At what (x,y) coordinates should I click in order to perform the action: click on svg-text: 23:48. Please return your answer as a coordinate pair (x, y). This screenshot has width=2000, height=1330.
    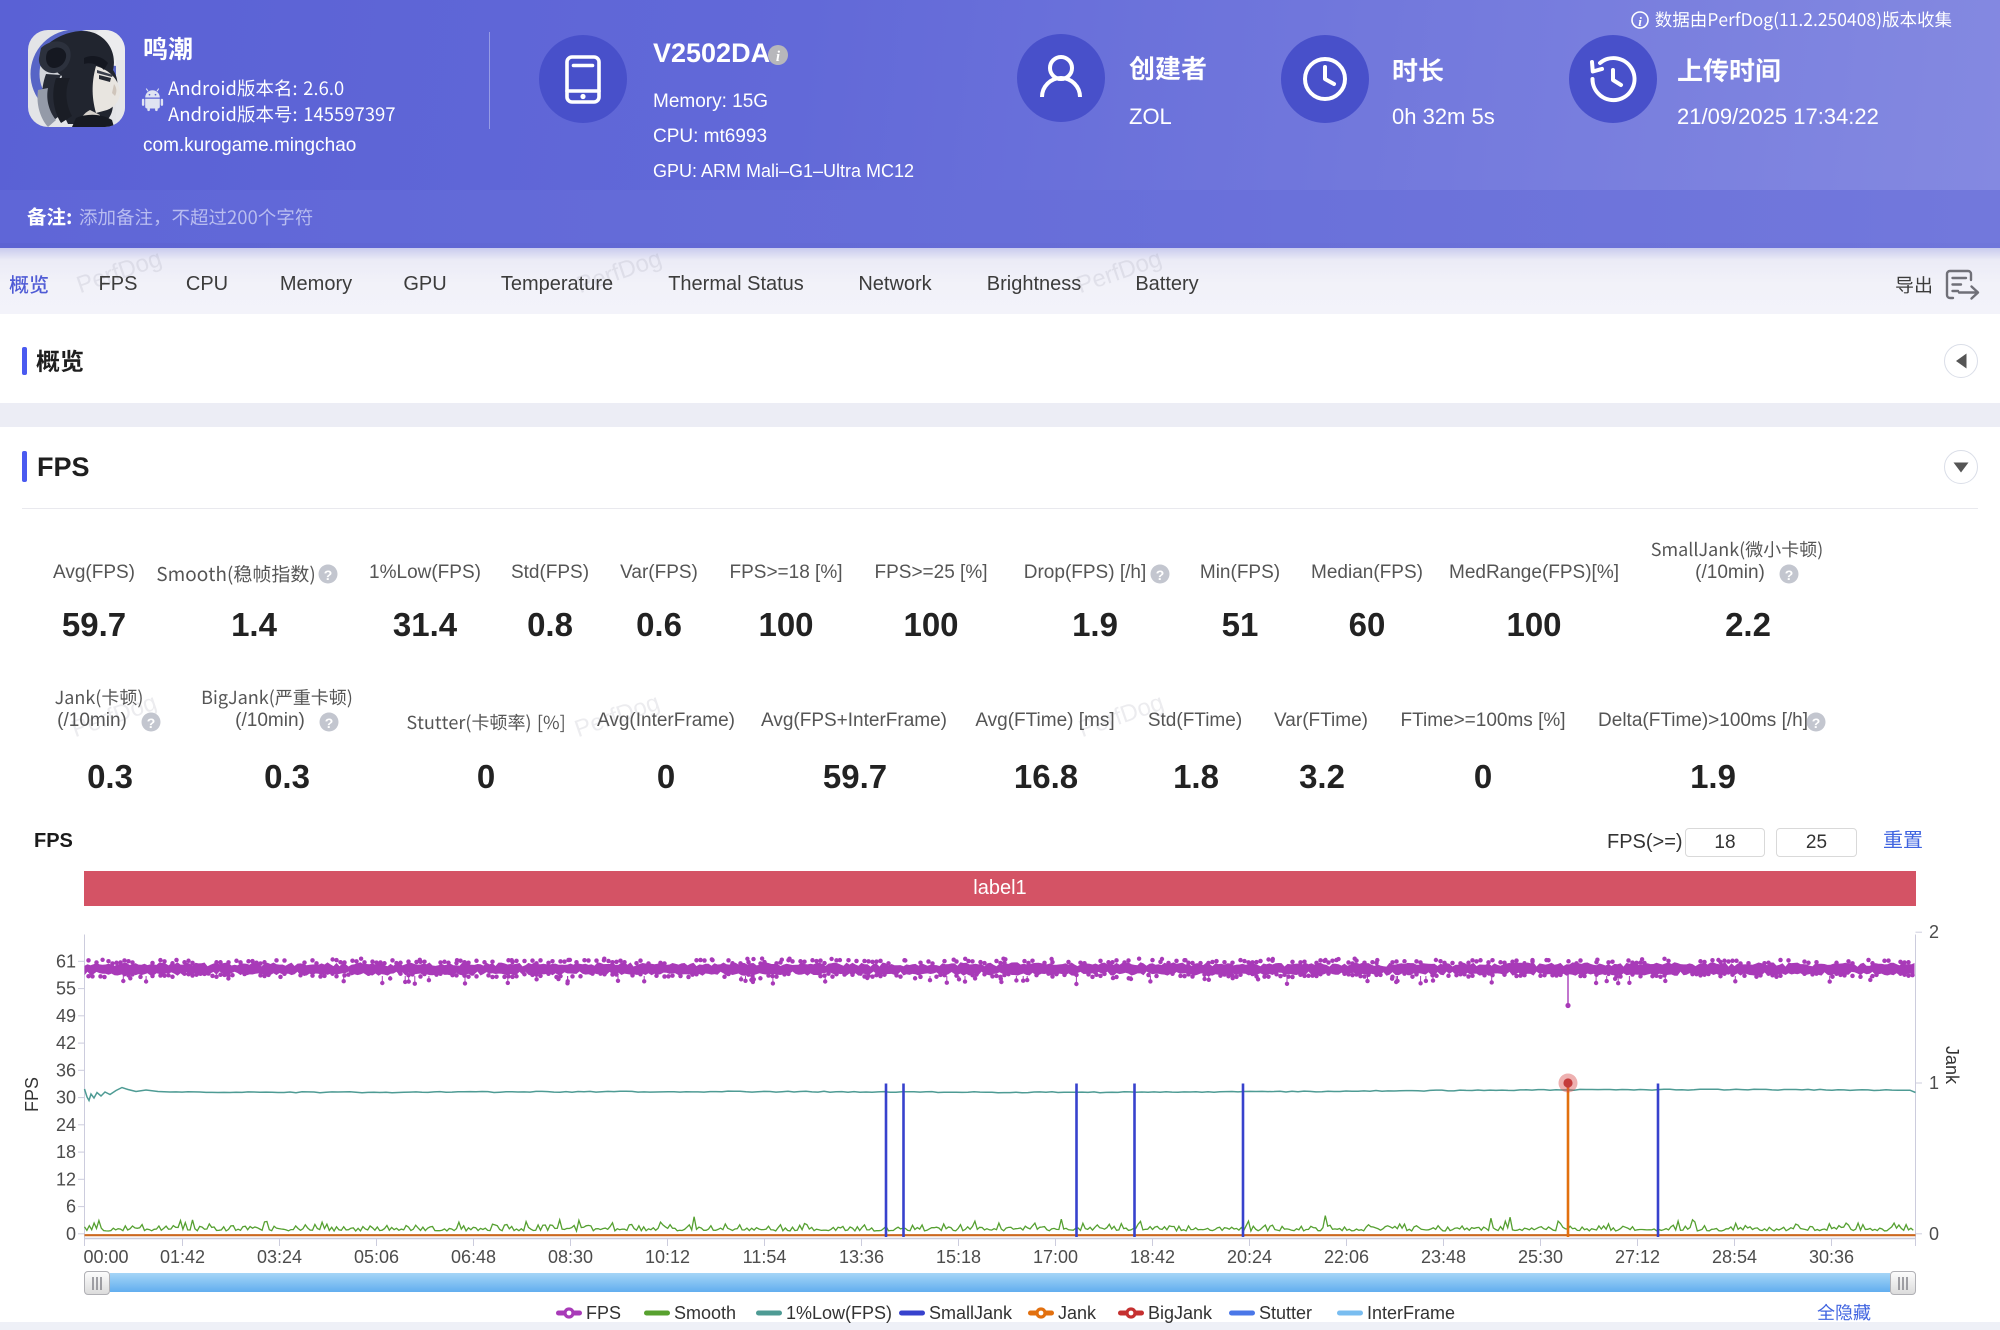
    Looking at the image, I should click on (1443, 1257).